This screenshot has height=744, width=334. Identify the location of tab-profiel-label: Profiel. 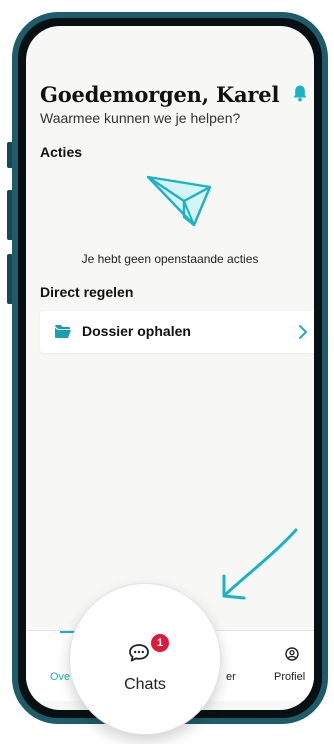
(290, 677).